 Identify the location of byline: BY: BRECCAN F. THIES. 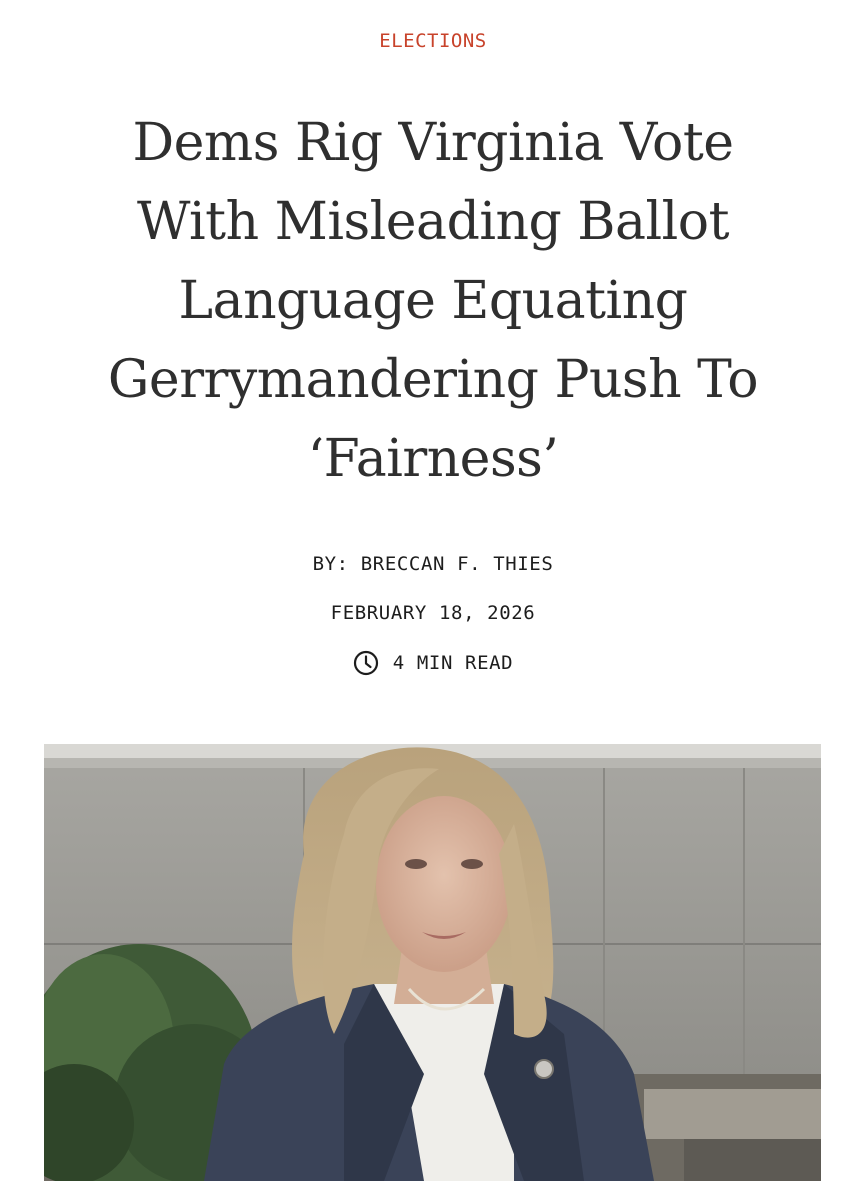
(433, 564).